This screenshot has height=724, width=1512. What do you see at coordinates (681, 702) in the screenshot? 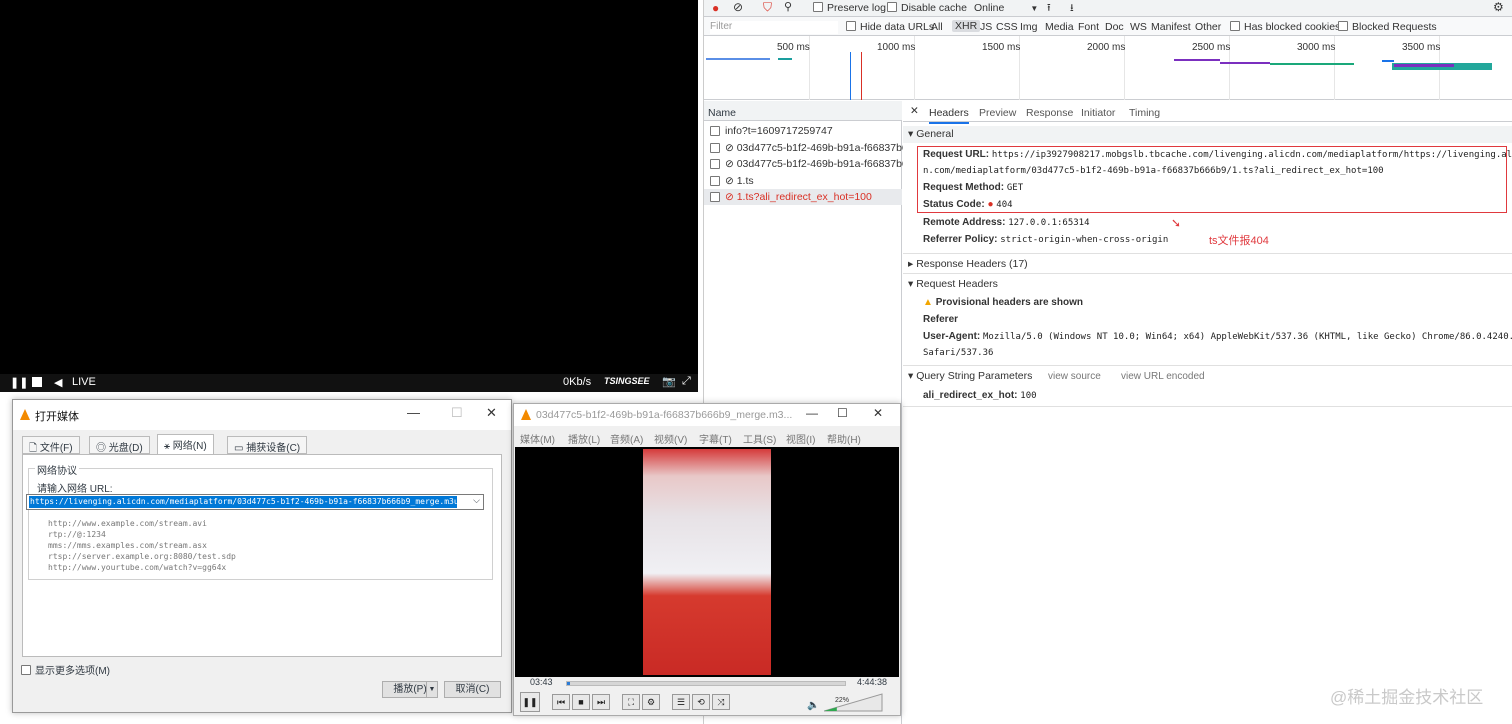
I see `playlist-button: ☰` at bounding box center [681, 702].